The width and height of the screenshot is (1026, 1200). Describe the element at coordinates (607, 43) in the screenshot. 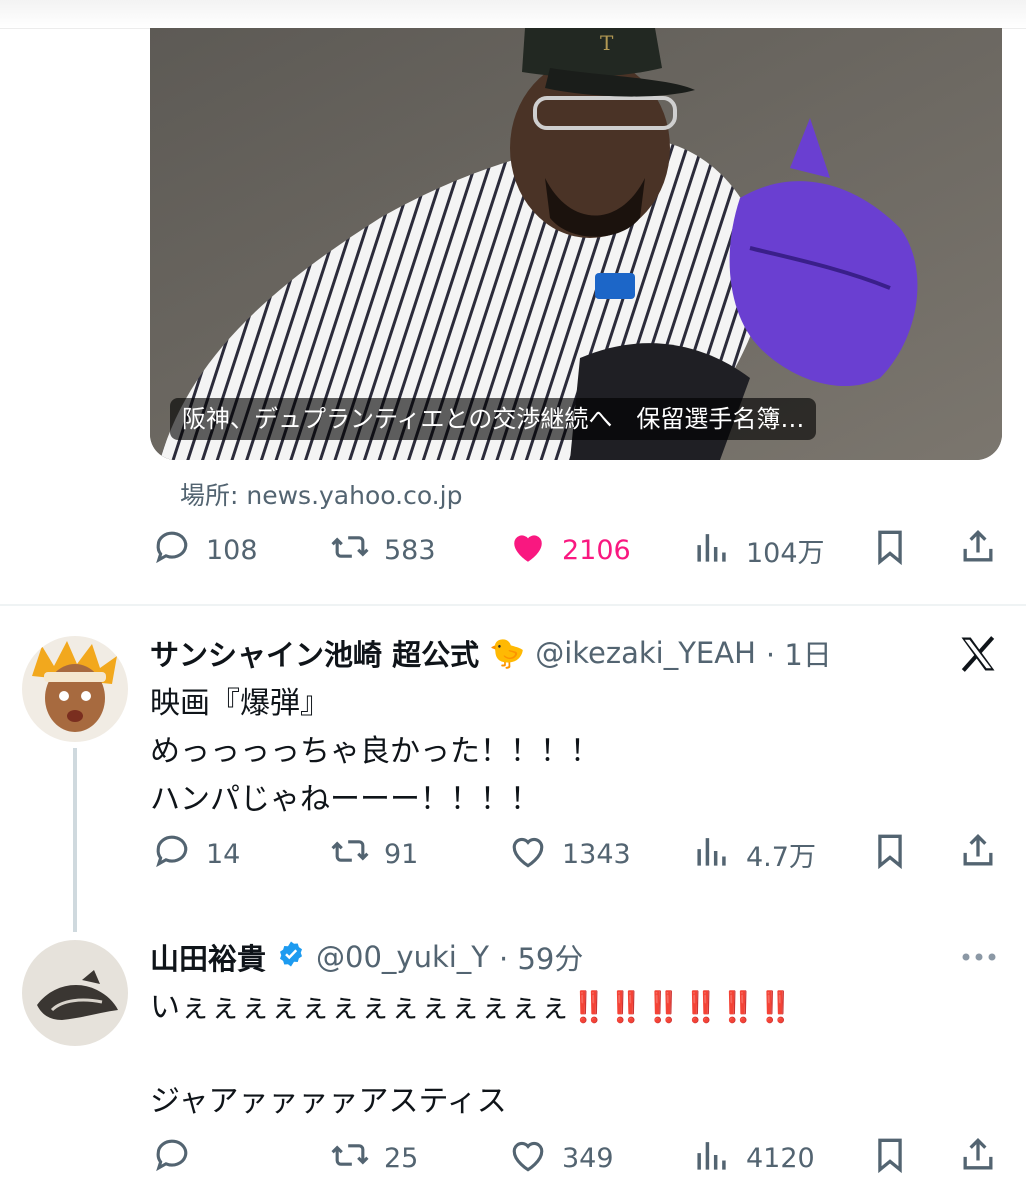

I see `svg-text: T` at that location.